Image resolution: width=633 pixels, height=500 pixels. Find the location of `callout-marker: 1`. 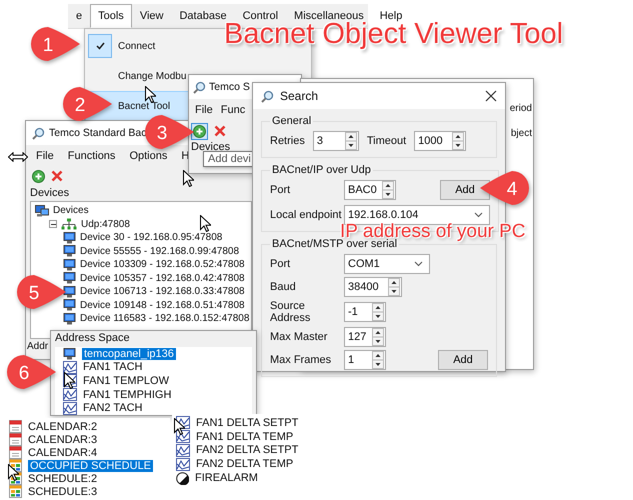

callout-marker: 1 is located at coordinates (55, 44).